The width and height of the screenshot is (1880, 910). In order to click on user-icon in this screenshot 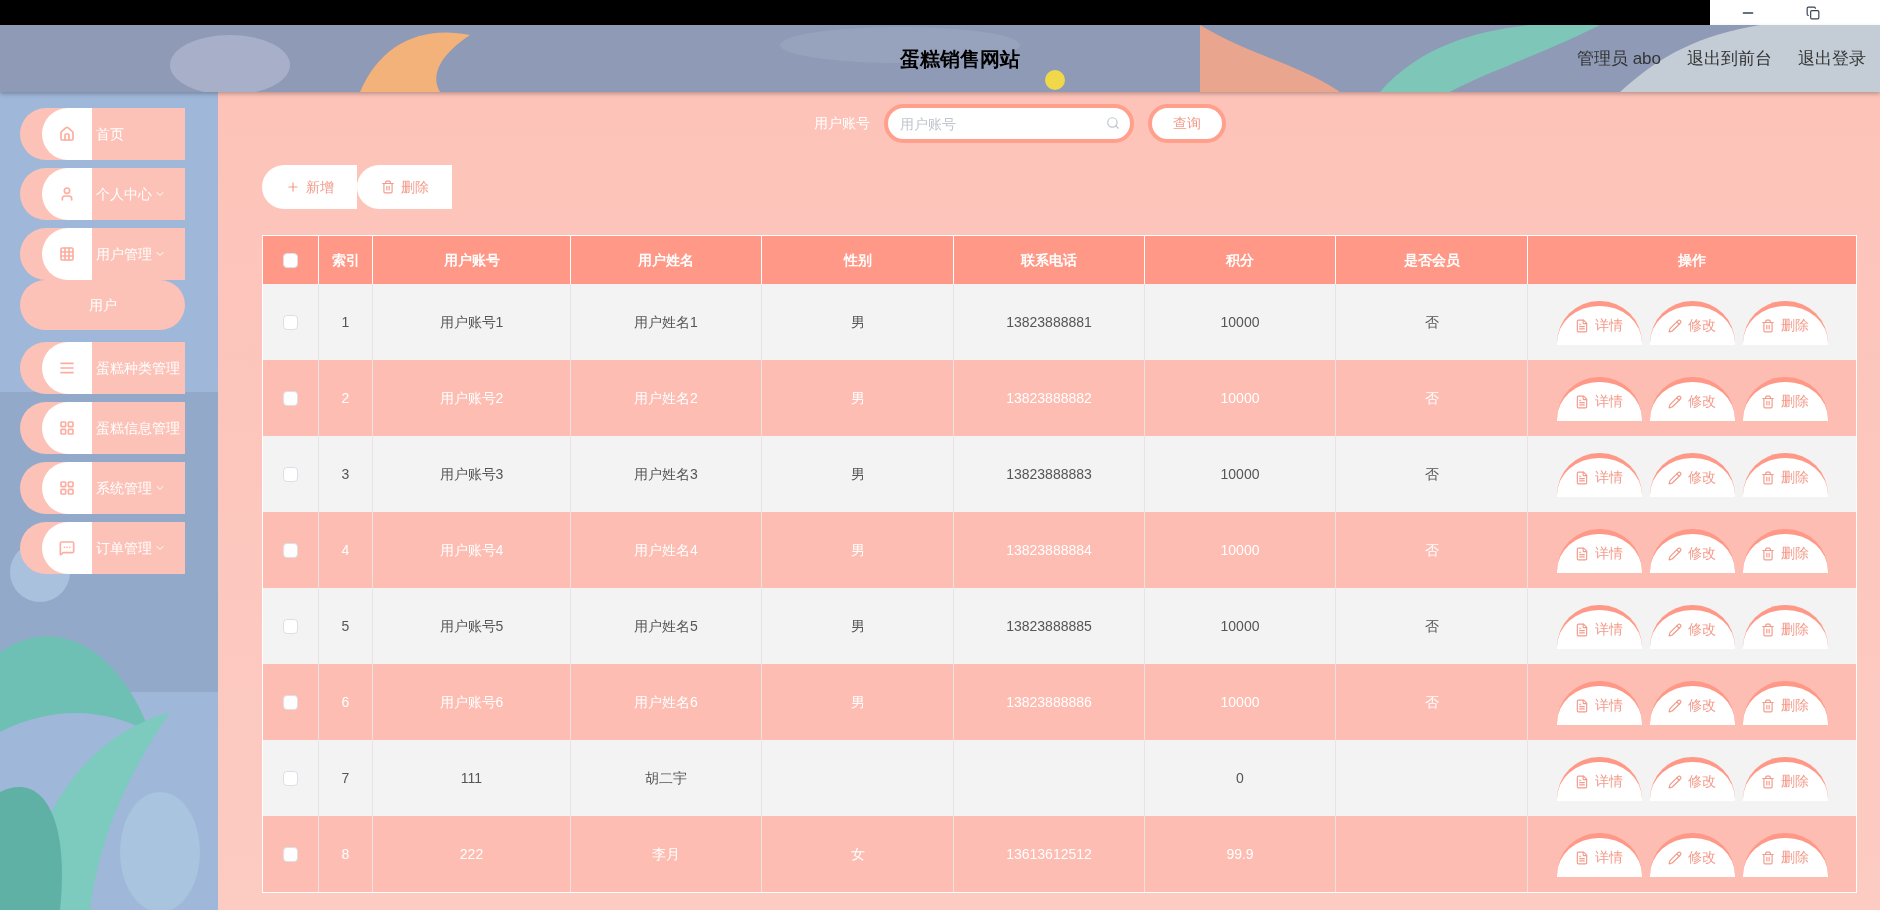, I will do `click(67, 194)`.